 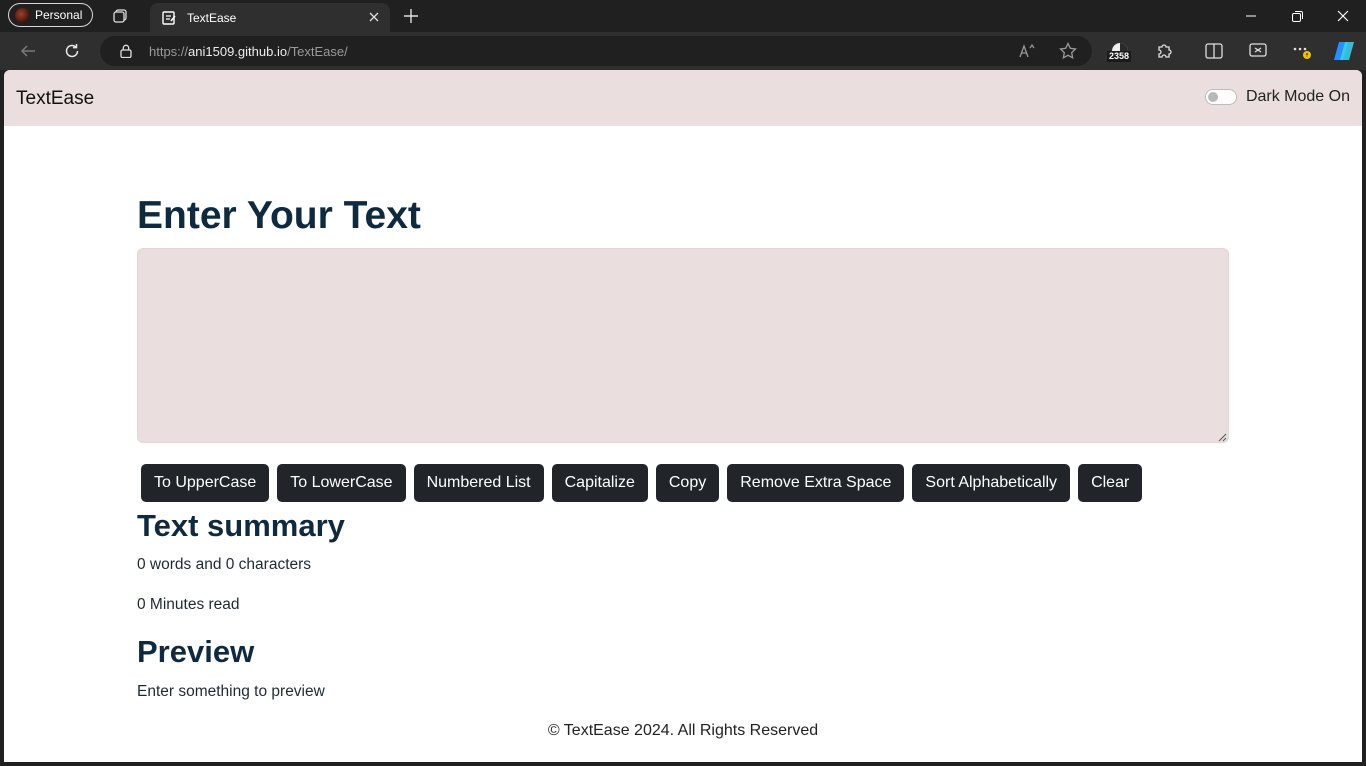 What do you see at coordinates (599, 483) in the screenshot?
I see `capitalize-button: Capitalize` at bounding box center [599, 483].